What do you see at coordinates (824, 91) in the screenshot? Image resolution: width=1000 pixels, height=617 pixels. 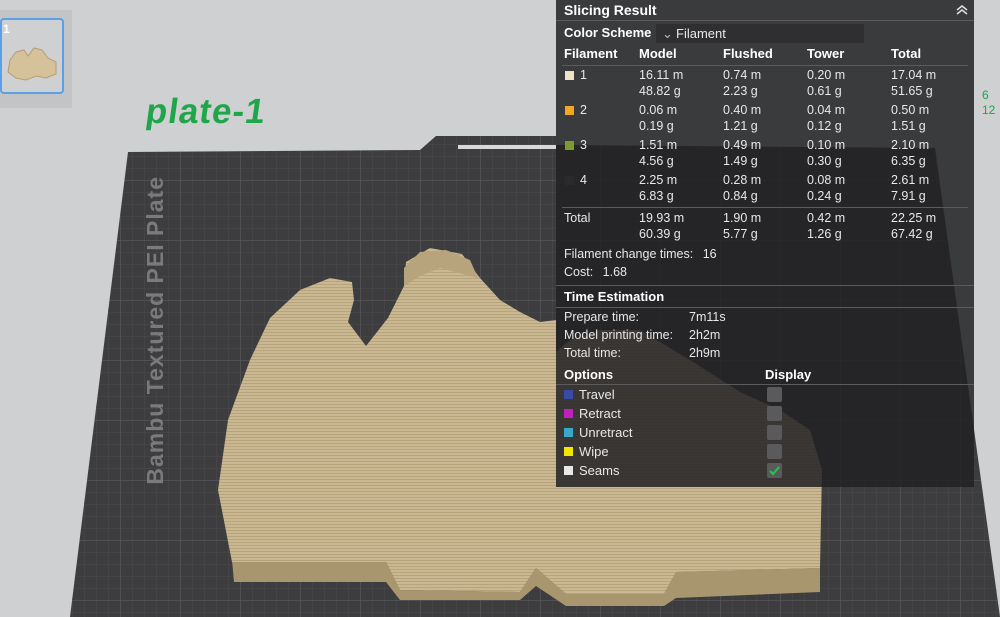 I see `tower-weight: 0.61 g` at bounding box center [824, 91].